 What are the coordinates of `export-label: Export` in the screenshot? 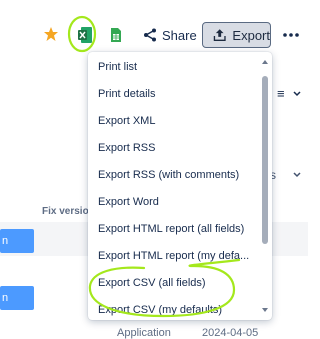 It's located at (251, 35).